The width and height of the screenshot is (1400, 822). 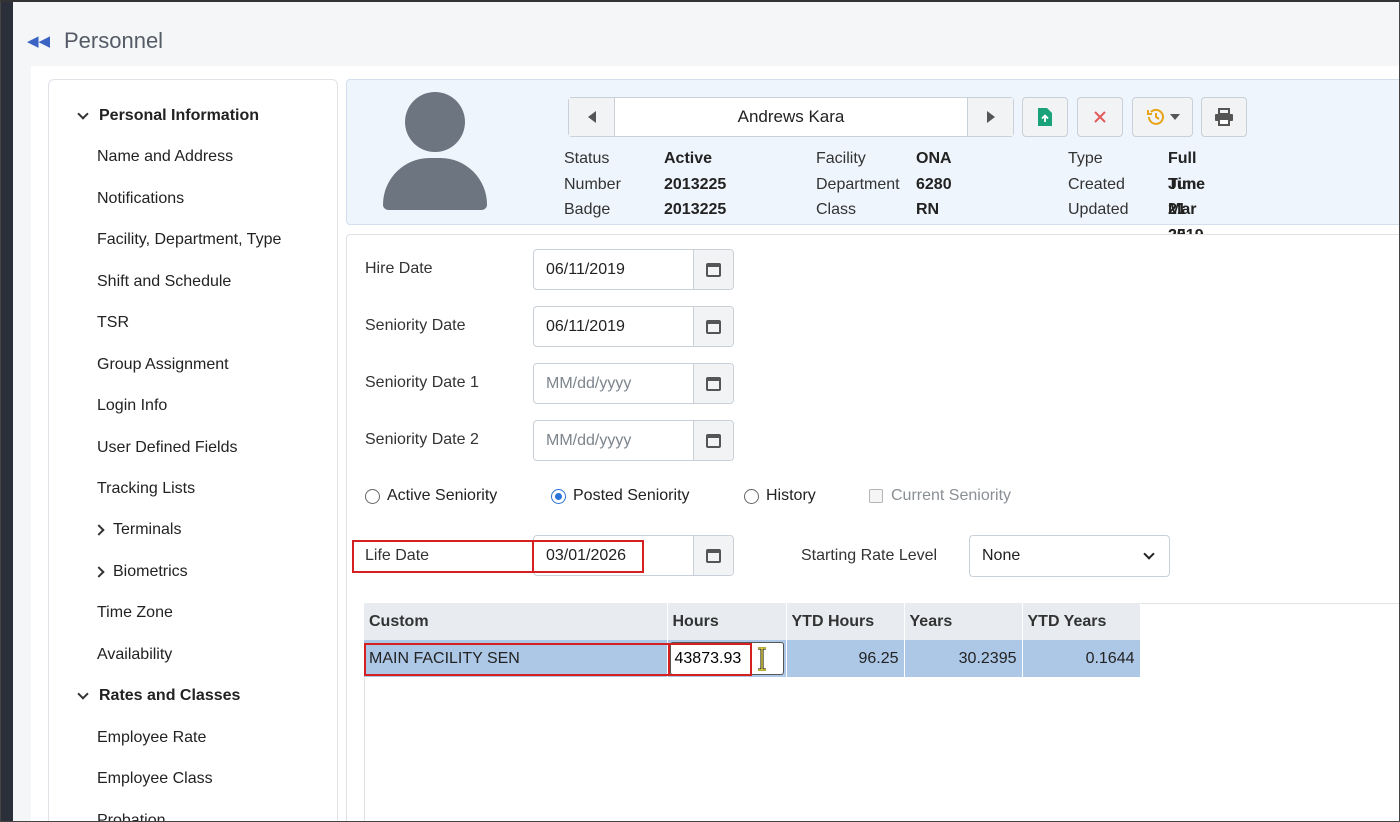 What do you see at coordinates (113, 323) in the screenshot?
I see `sidebar-item-tsr: TSR` at bounding box center [113, 323].